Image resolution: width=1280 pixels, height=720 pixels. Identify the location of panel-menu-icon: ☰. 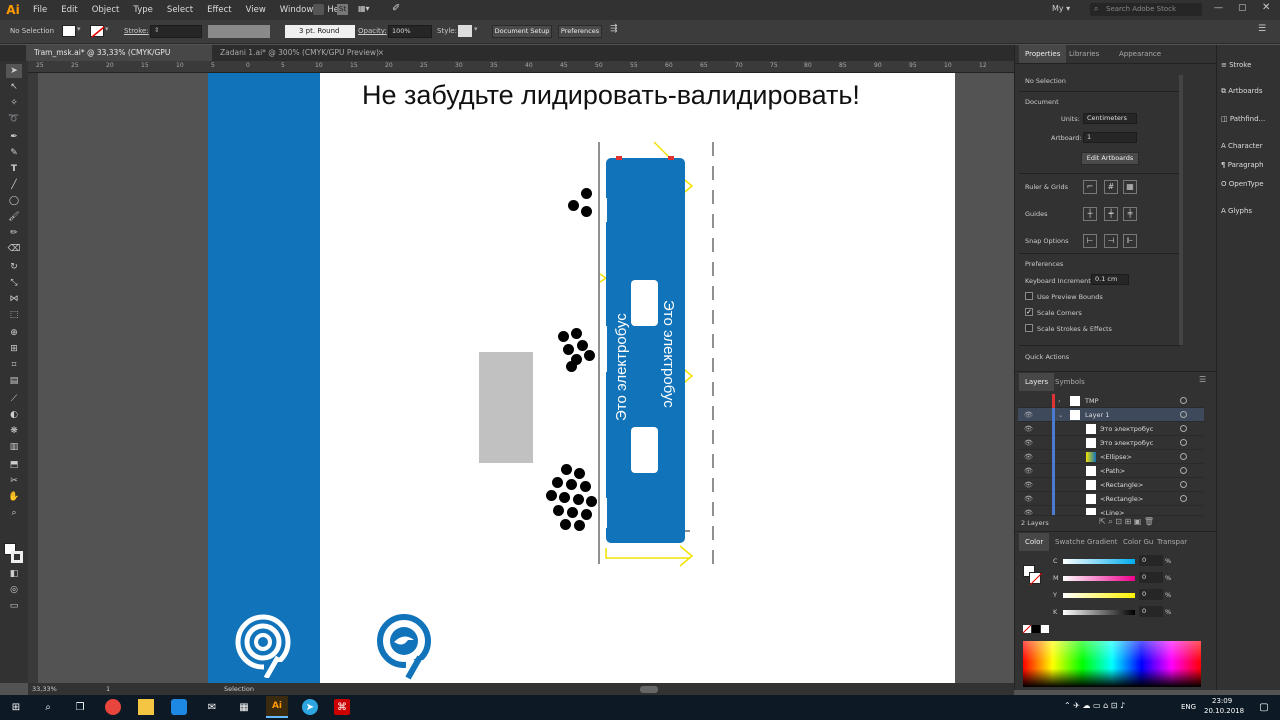
(1262, 29).